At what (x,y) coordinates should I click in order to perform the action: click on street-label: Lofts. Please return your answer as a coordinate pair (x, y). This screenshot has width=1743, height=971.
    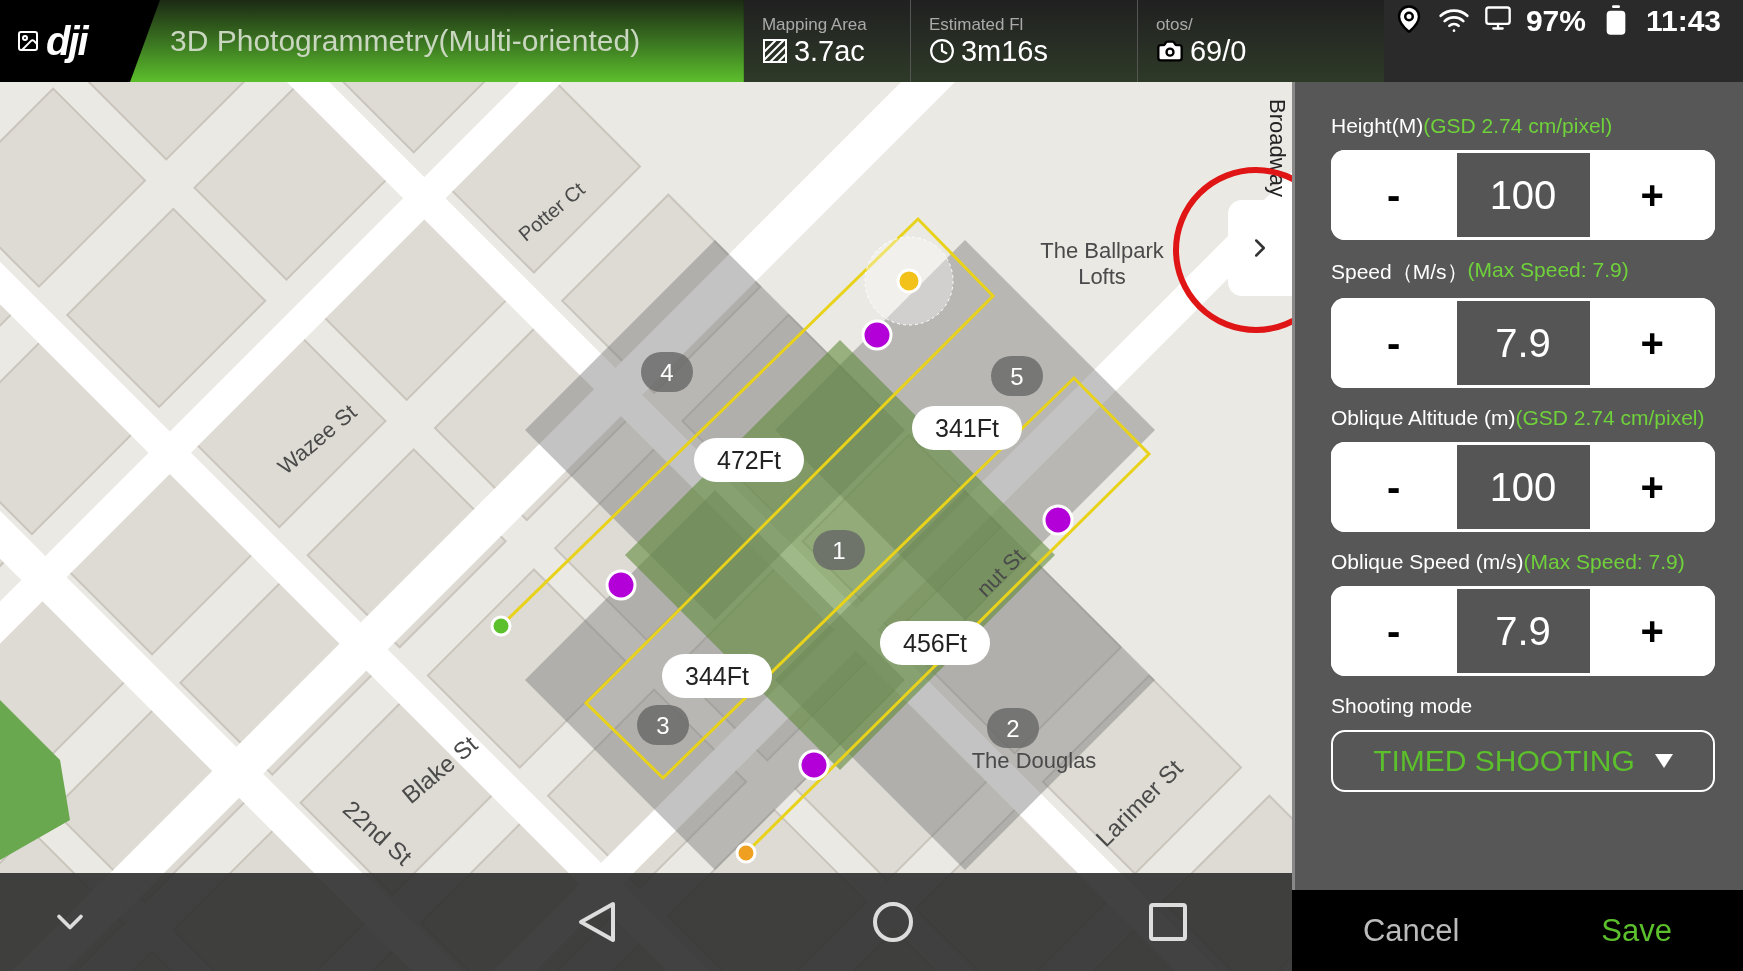
    Looking at the image, I should click on (1102, 276).